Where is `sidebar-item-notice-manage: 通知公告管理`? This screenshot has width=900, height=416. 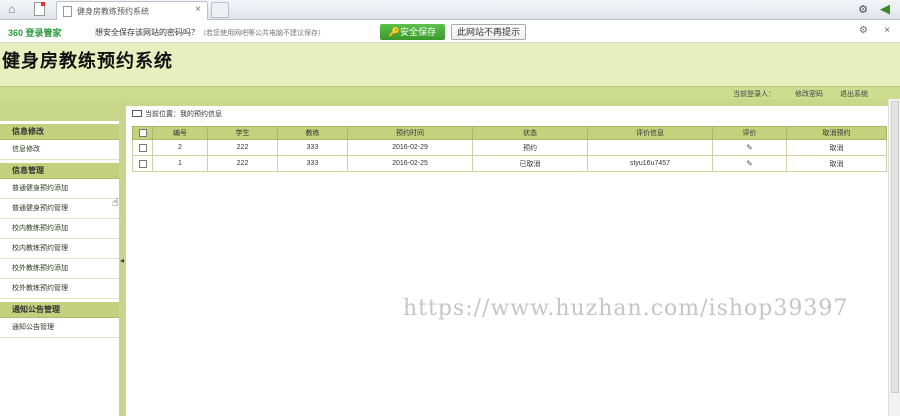 sidebar-item-notice-manage: 通知公告管理 is located at coordinates (59, 328).